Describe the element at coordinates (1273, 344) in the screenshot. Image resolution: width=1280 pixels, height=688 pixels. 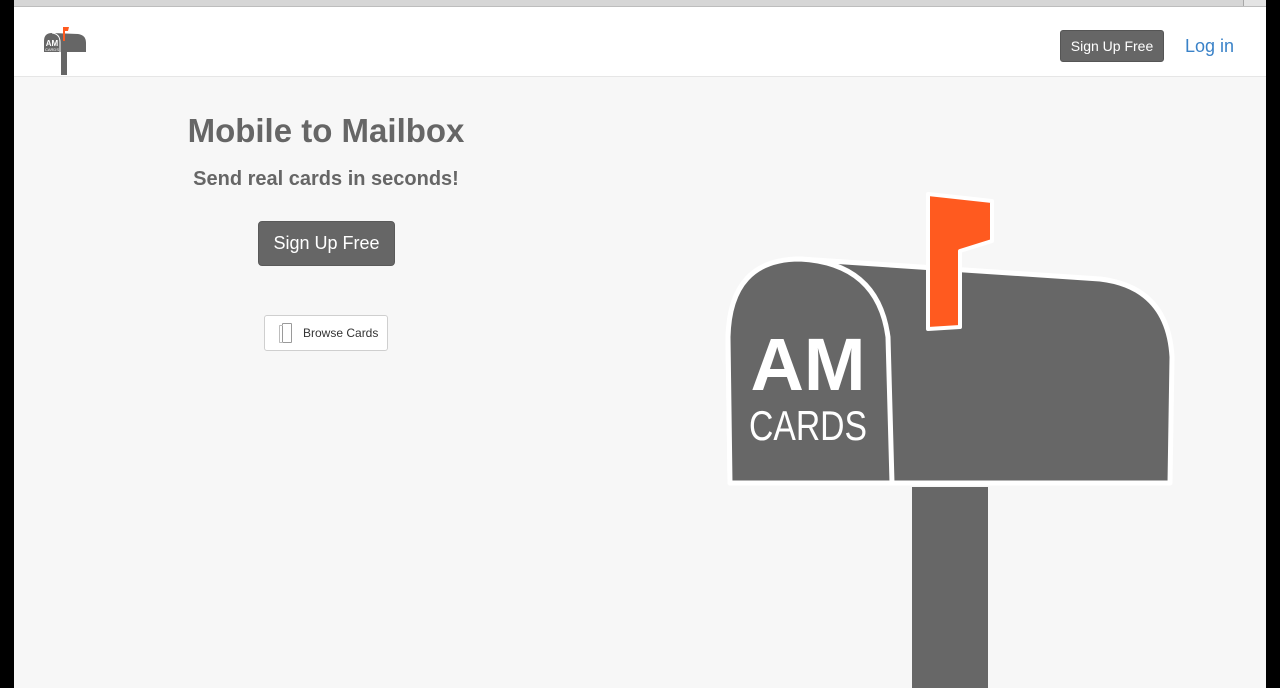
I see `window-frame-right` at that location.